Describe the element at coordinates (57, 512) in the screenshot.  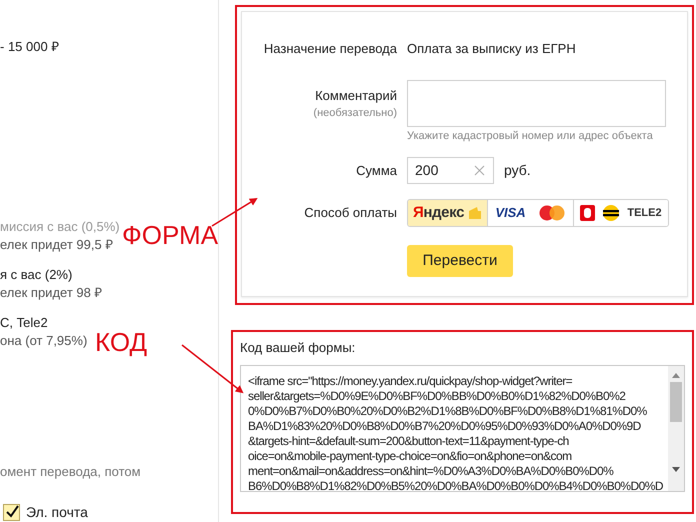
I see `checkbox-label: Эл. почта` at that location.